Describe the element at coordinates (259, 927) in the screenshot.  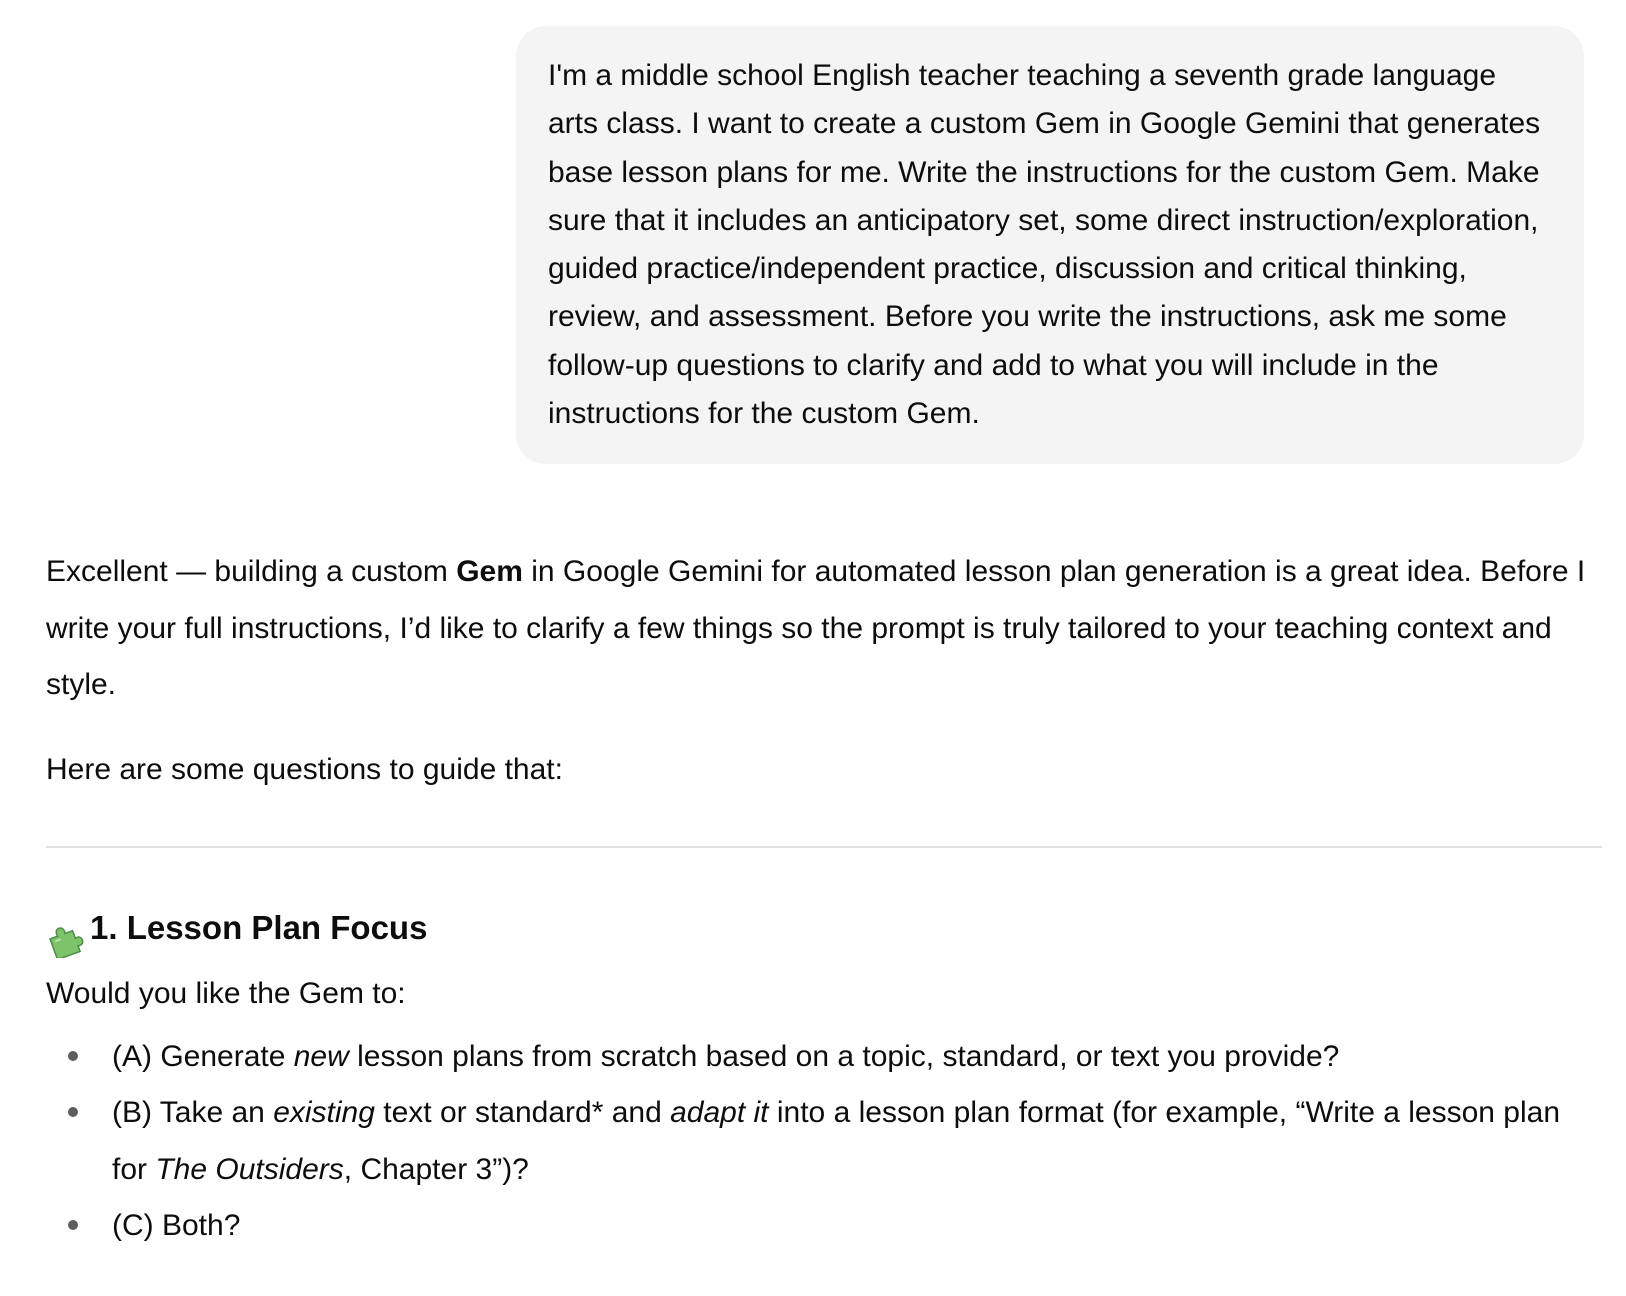
I see `section-heading-text: 1. Lesson Plan Focus` at that location.